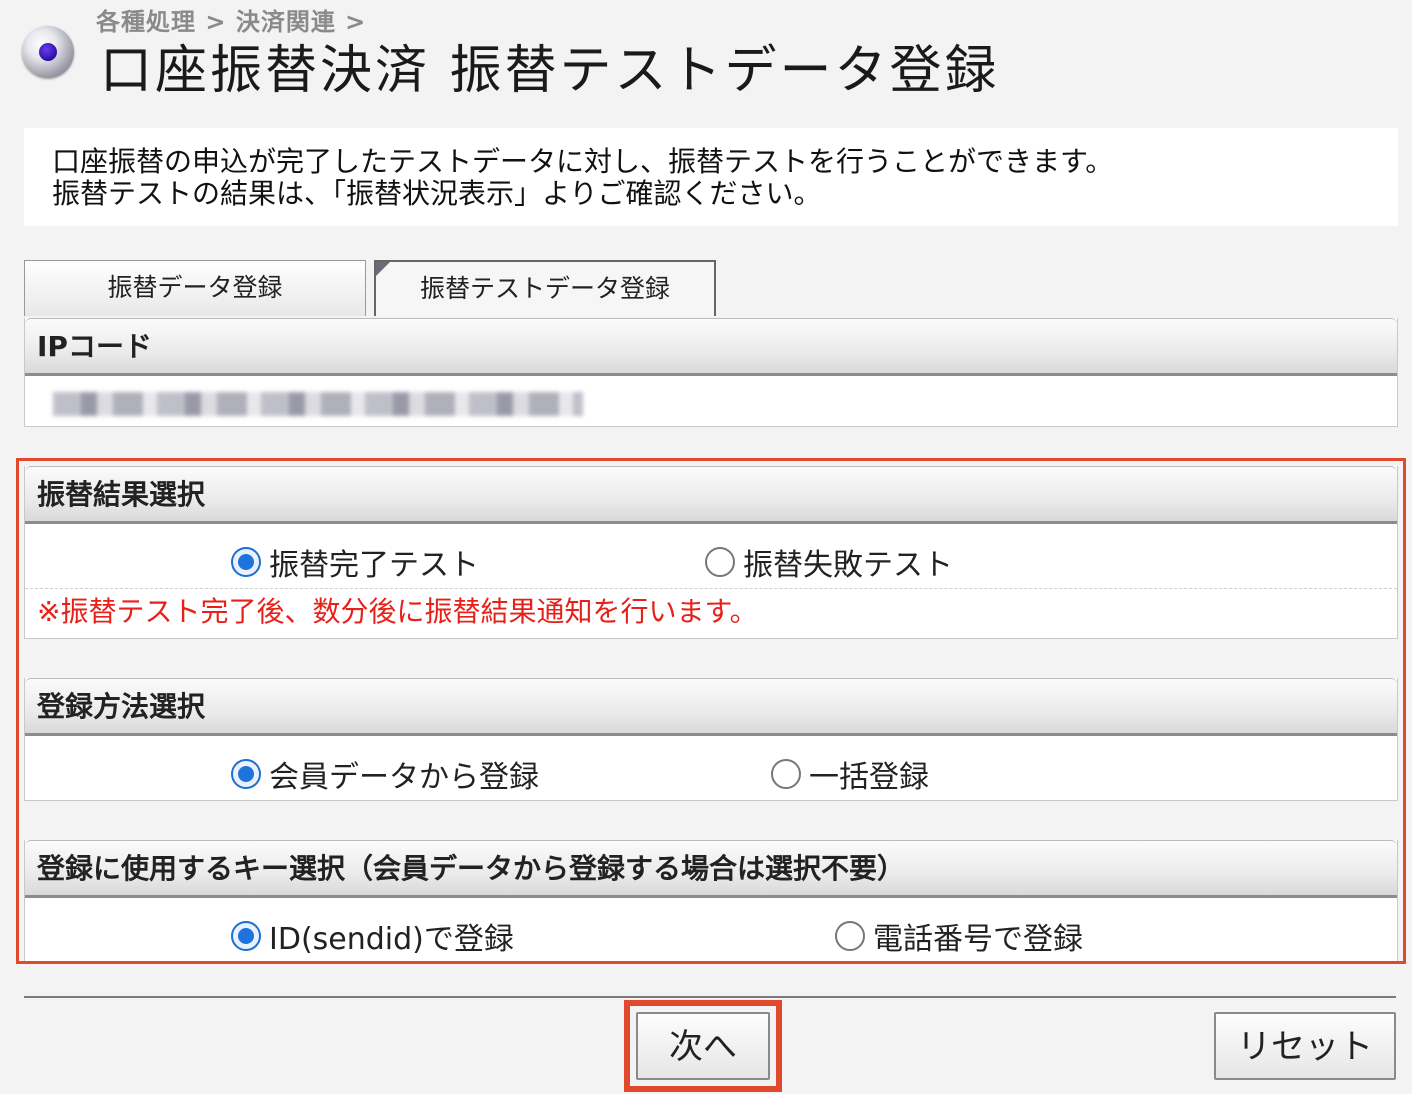 Image resolution: width=1412 pixels, height=1094 pixels. Describe the element at coordinates (1305, 1046) in the screenshot. I see `reset-button: リセット` at that location.